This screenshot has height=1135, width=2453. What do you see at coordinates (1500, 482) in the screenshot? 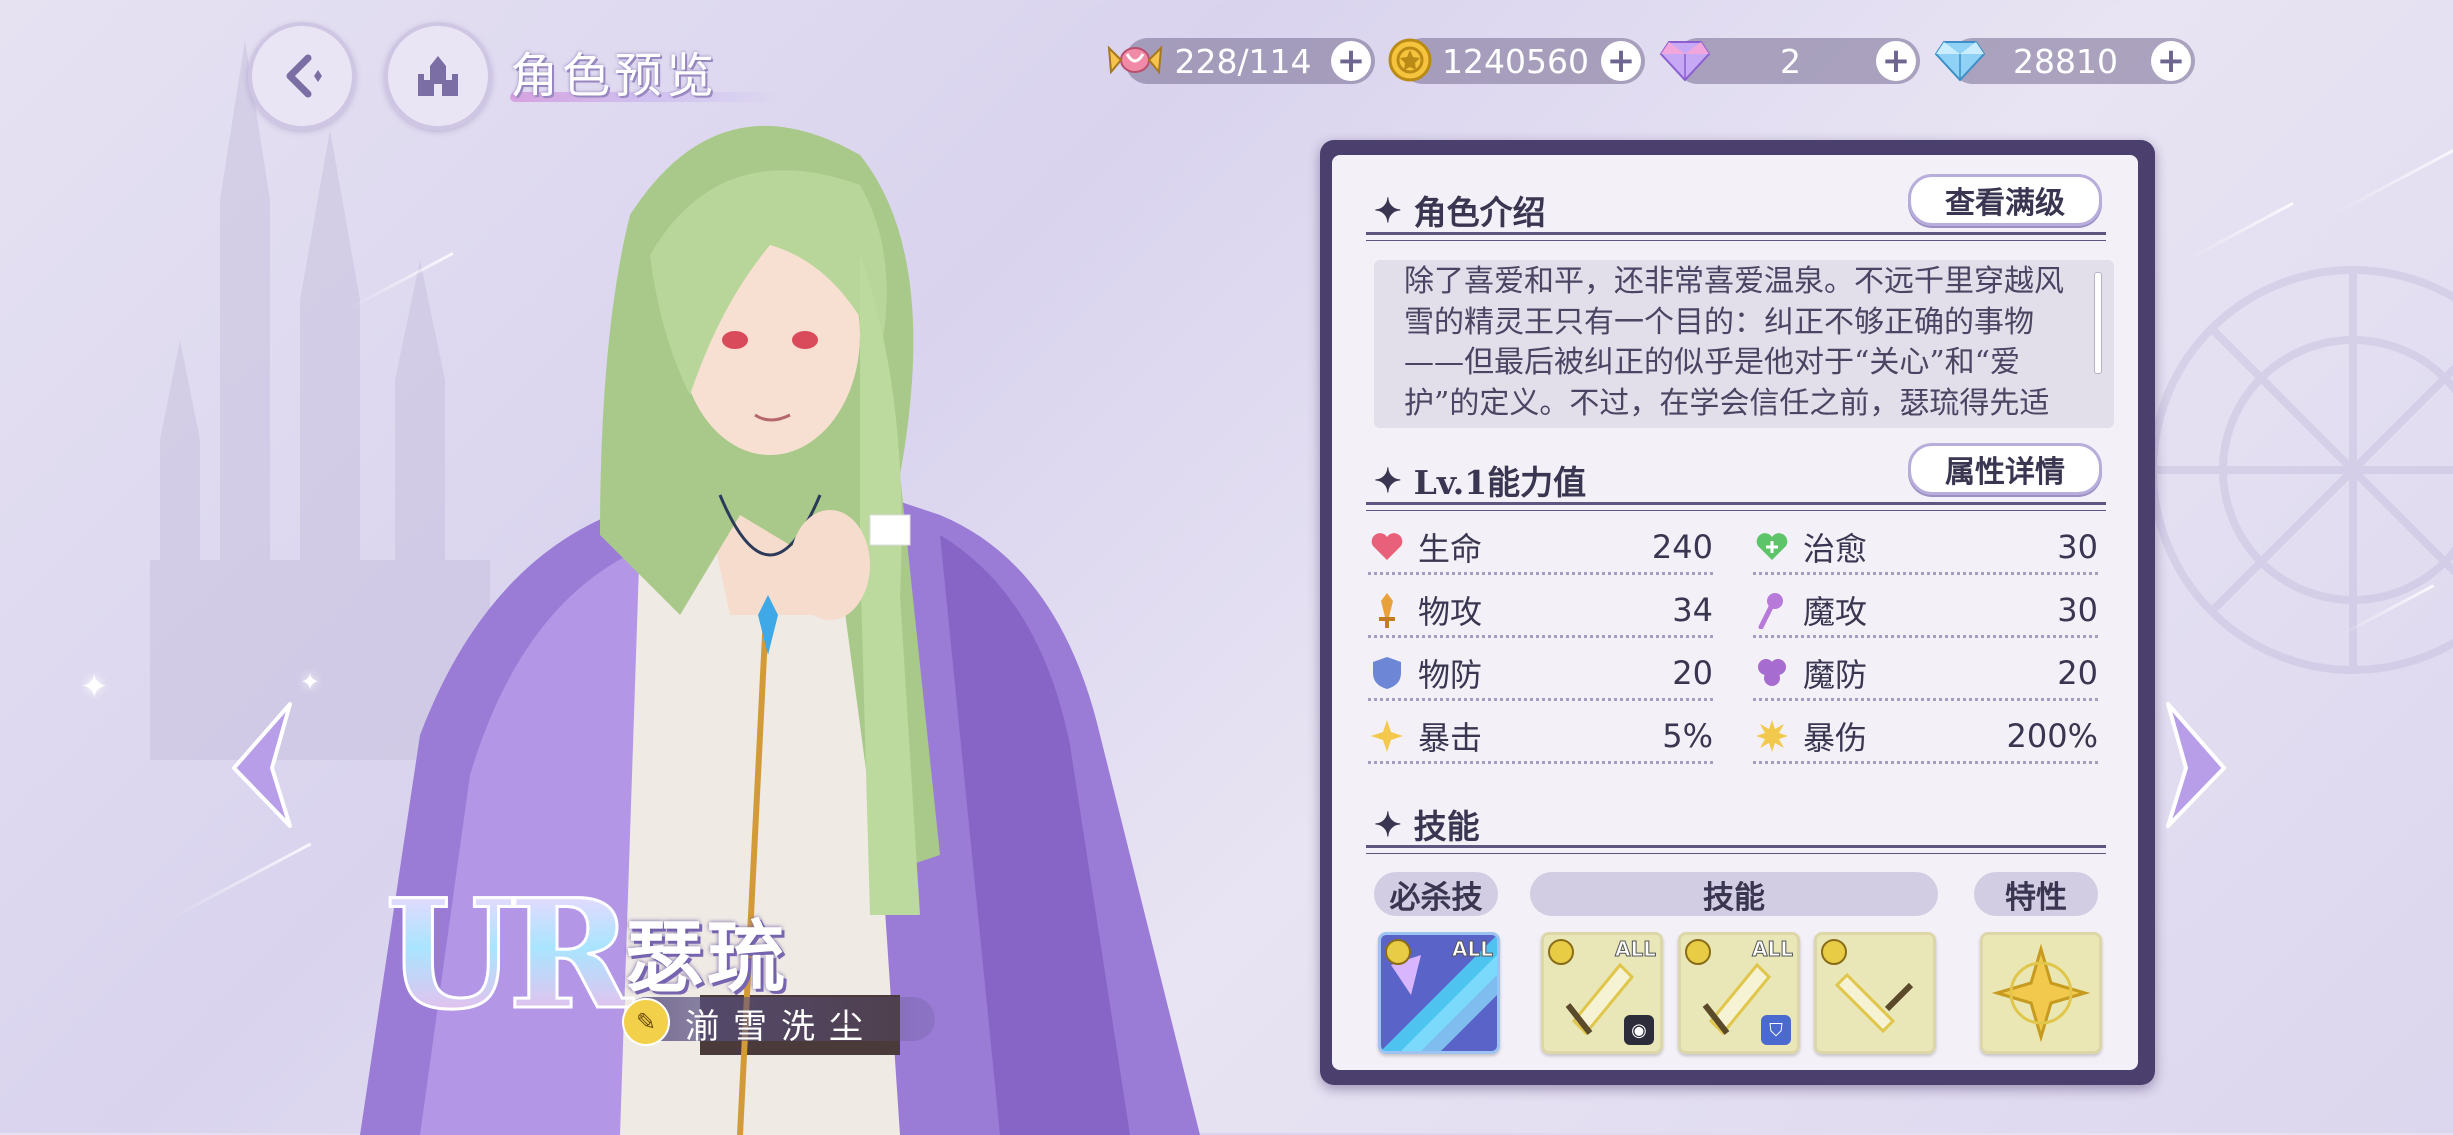
I see `stats-heading-label: Lv.1能力值` at bounding box center [1500, 482].